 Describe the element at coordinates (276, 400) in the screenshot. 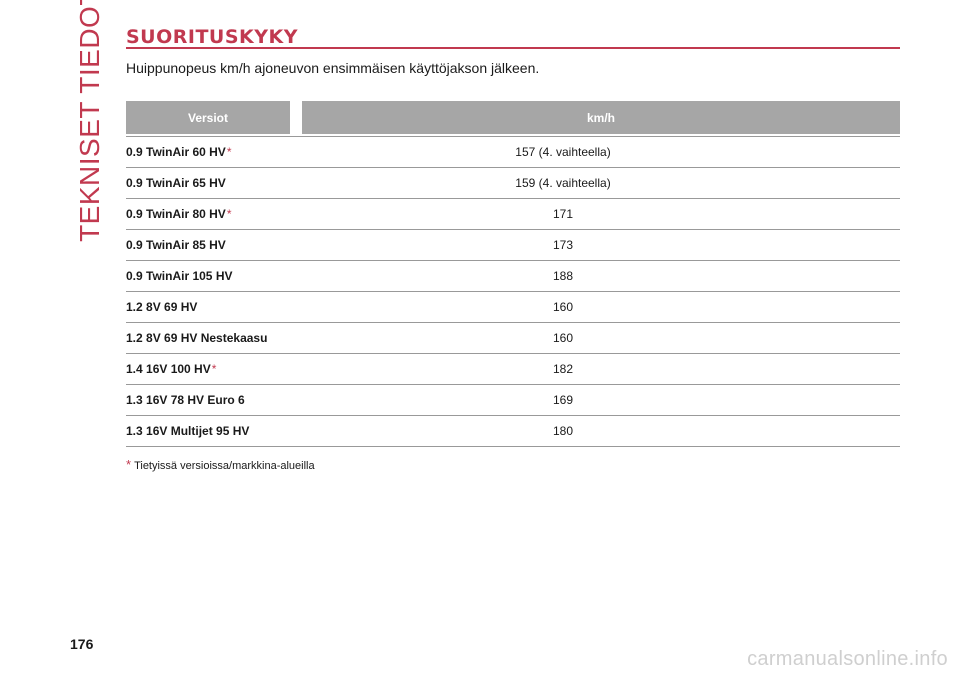

I see `version-cell: 1.3 16V 78 HV Euro 6` at that location.